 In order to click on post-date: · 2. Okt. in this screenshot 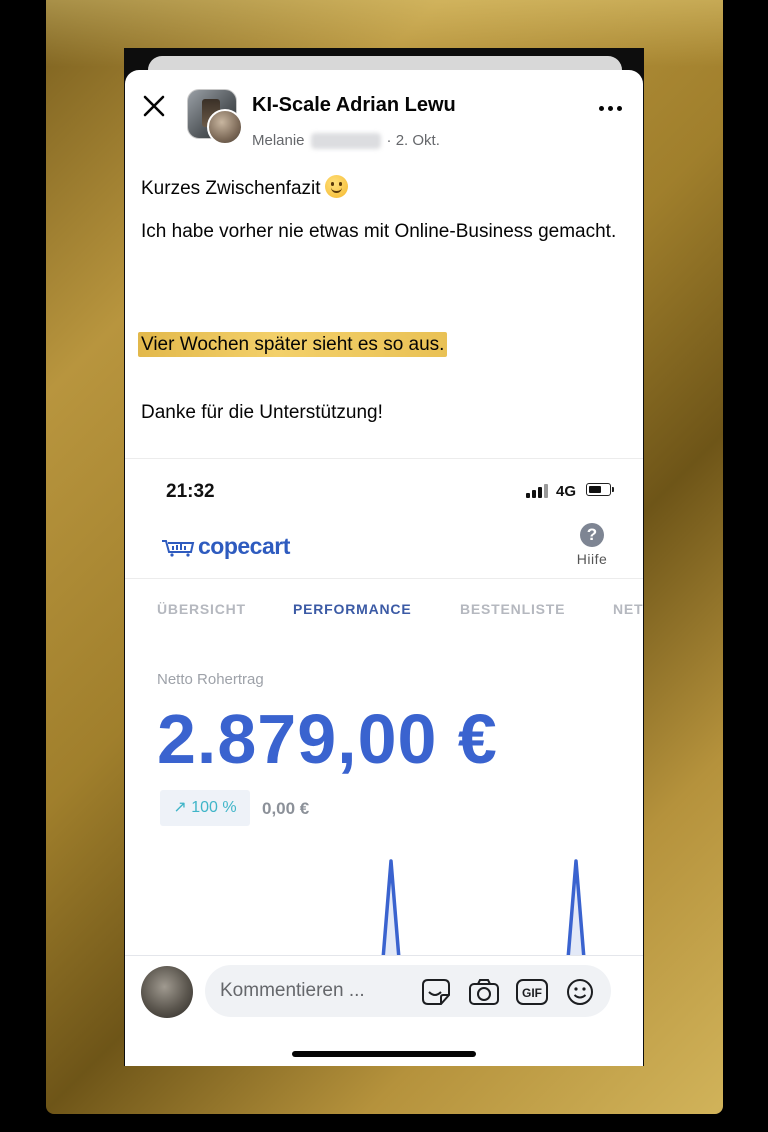, I will do `click(413, 140)`.